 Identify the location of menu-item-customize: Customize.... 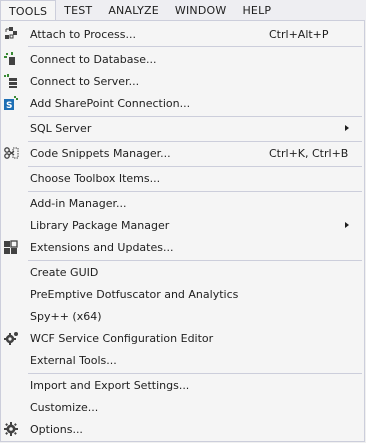
(182, 407).